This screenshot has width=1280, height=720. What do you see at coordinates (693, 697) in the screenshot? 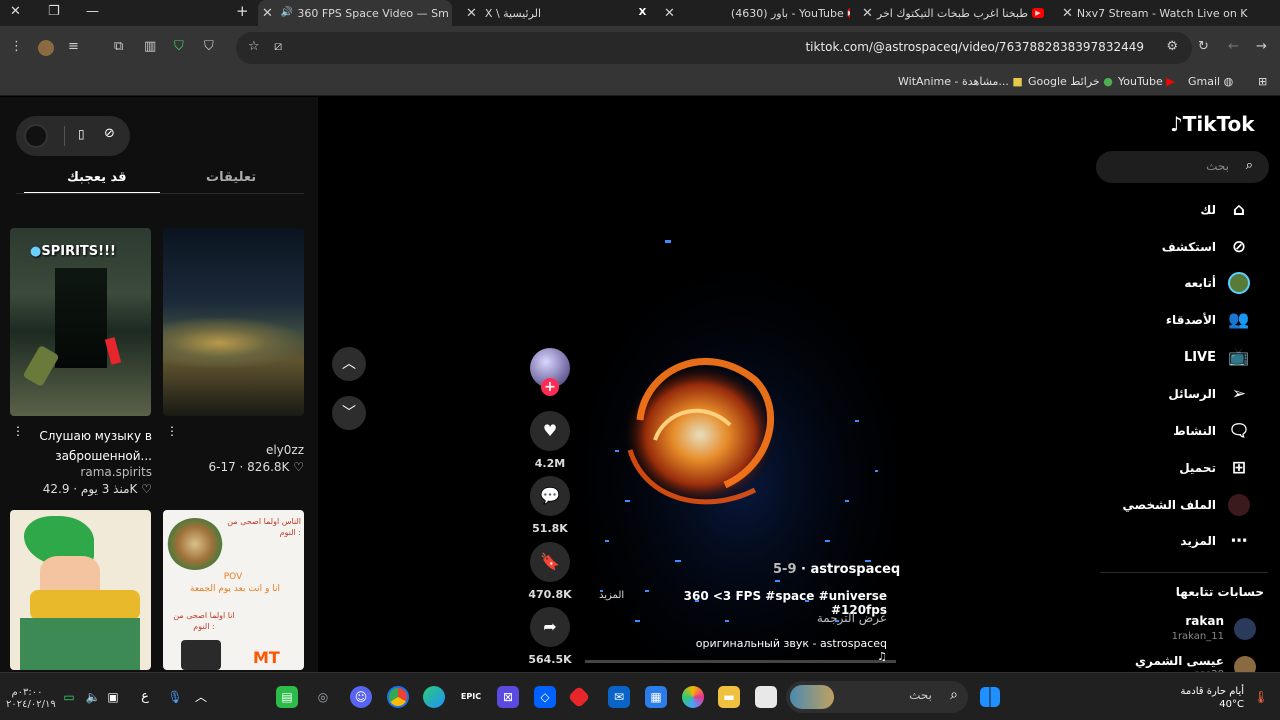
I see `copilot-icon` at bounding box center [693, 697].